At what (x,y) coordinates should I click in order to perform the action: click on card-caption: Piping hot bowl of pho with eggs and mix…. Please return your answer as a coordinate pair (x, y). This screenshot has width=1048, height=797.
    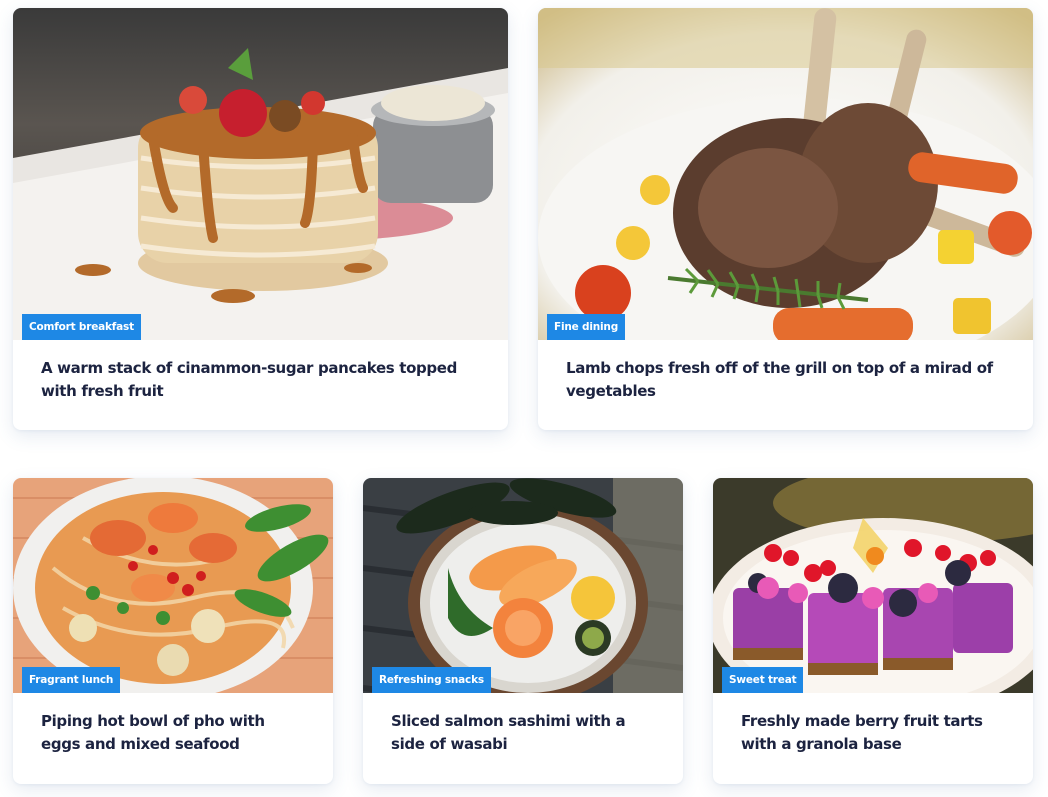
    Looking at the image, I should click on (173, 733).